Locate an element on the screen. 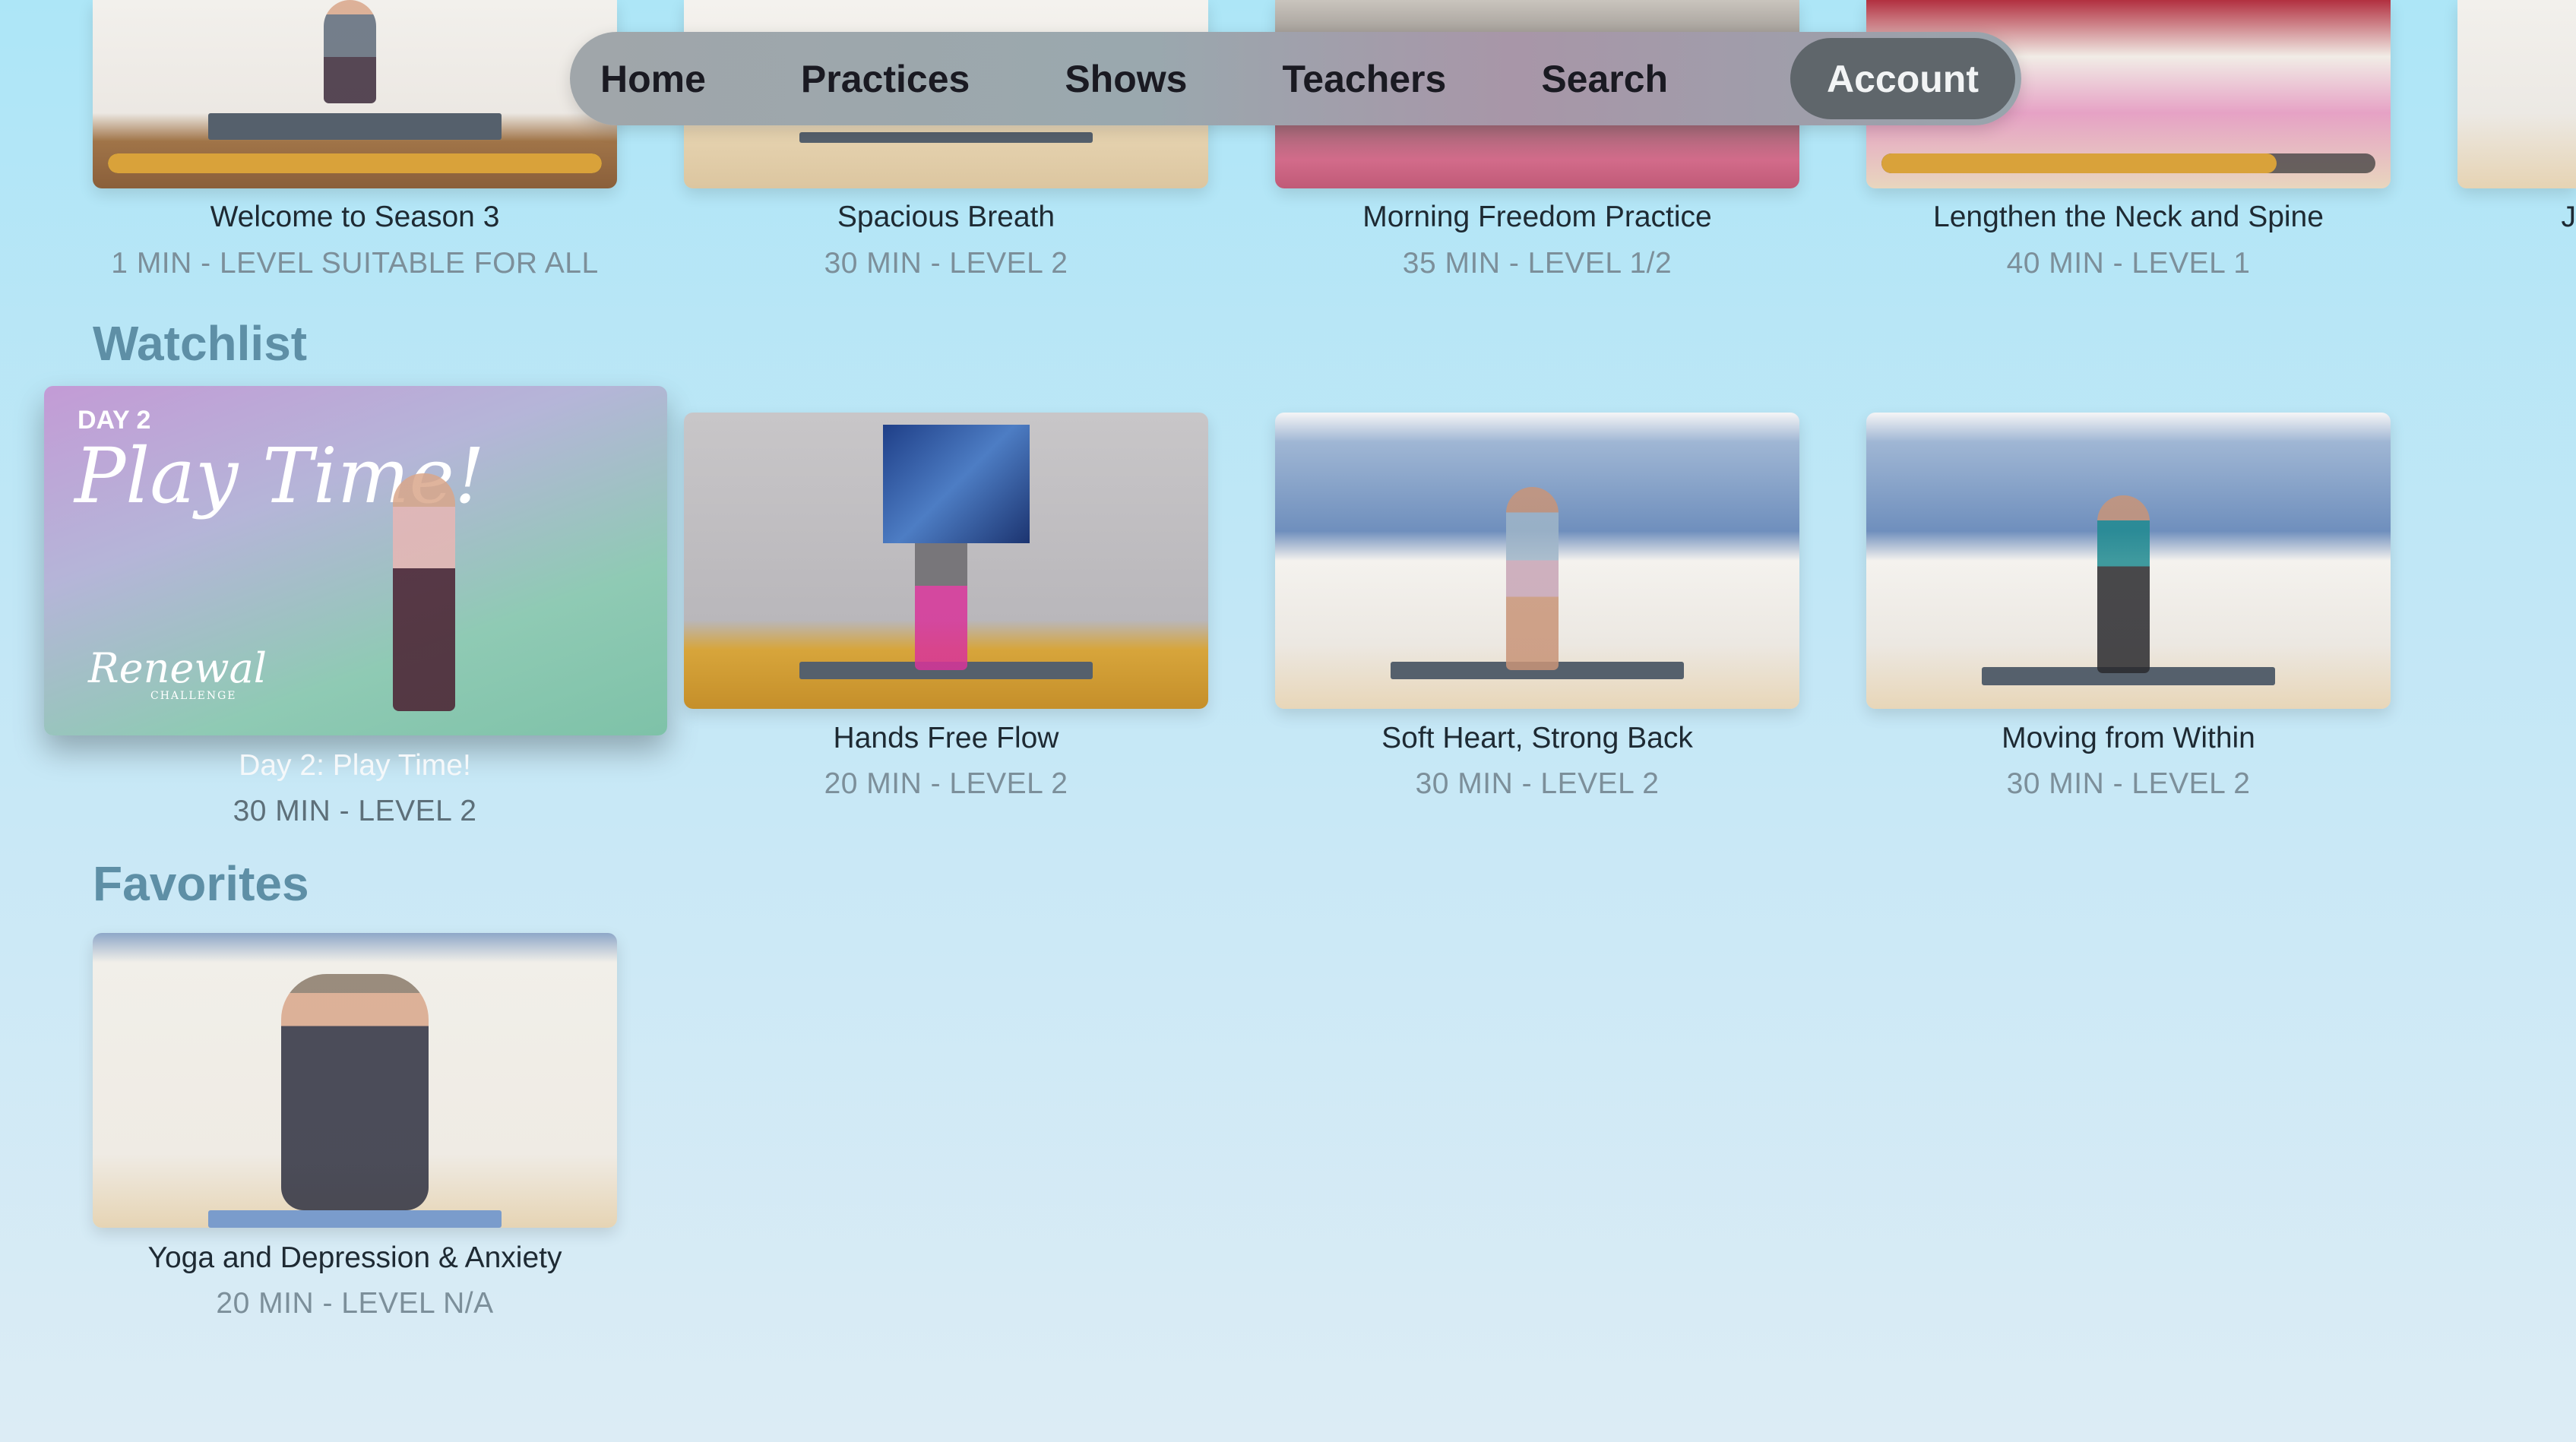 This screenshot has width=2576, height=1442. nav-practices: Practices is located at coordinates (885, 79).